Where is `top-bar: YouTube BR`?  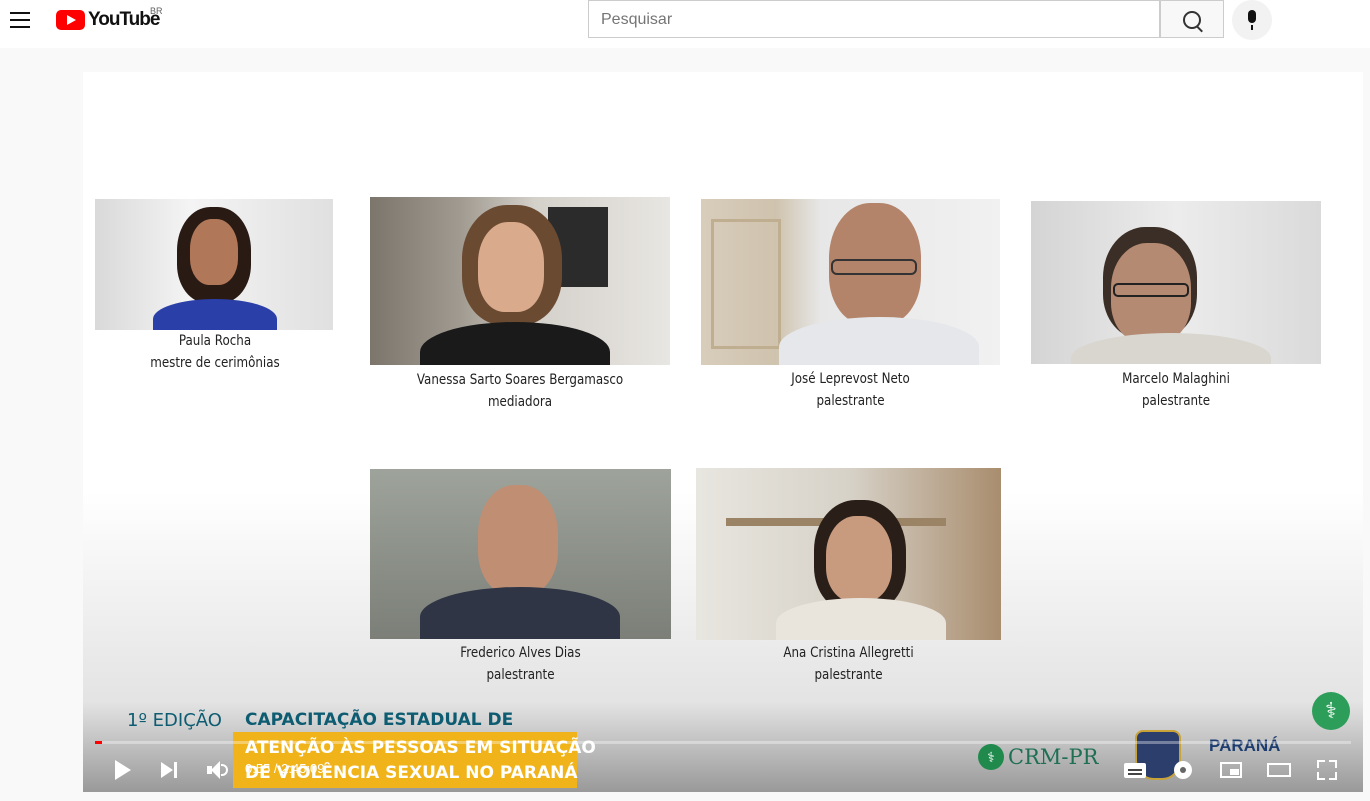 top-bar: YouTube BR is located at coordinates (685, 24).